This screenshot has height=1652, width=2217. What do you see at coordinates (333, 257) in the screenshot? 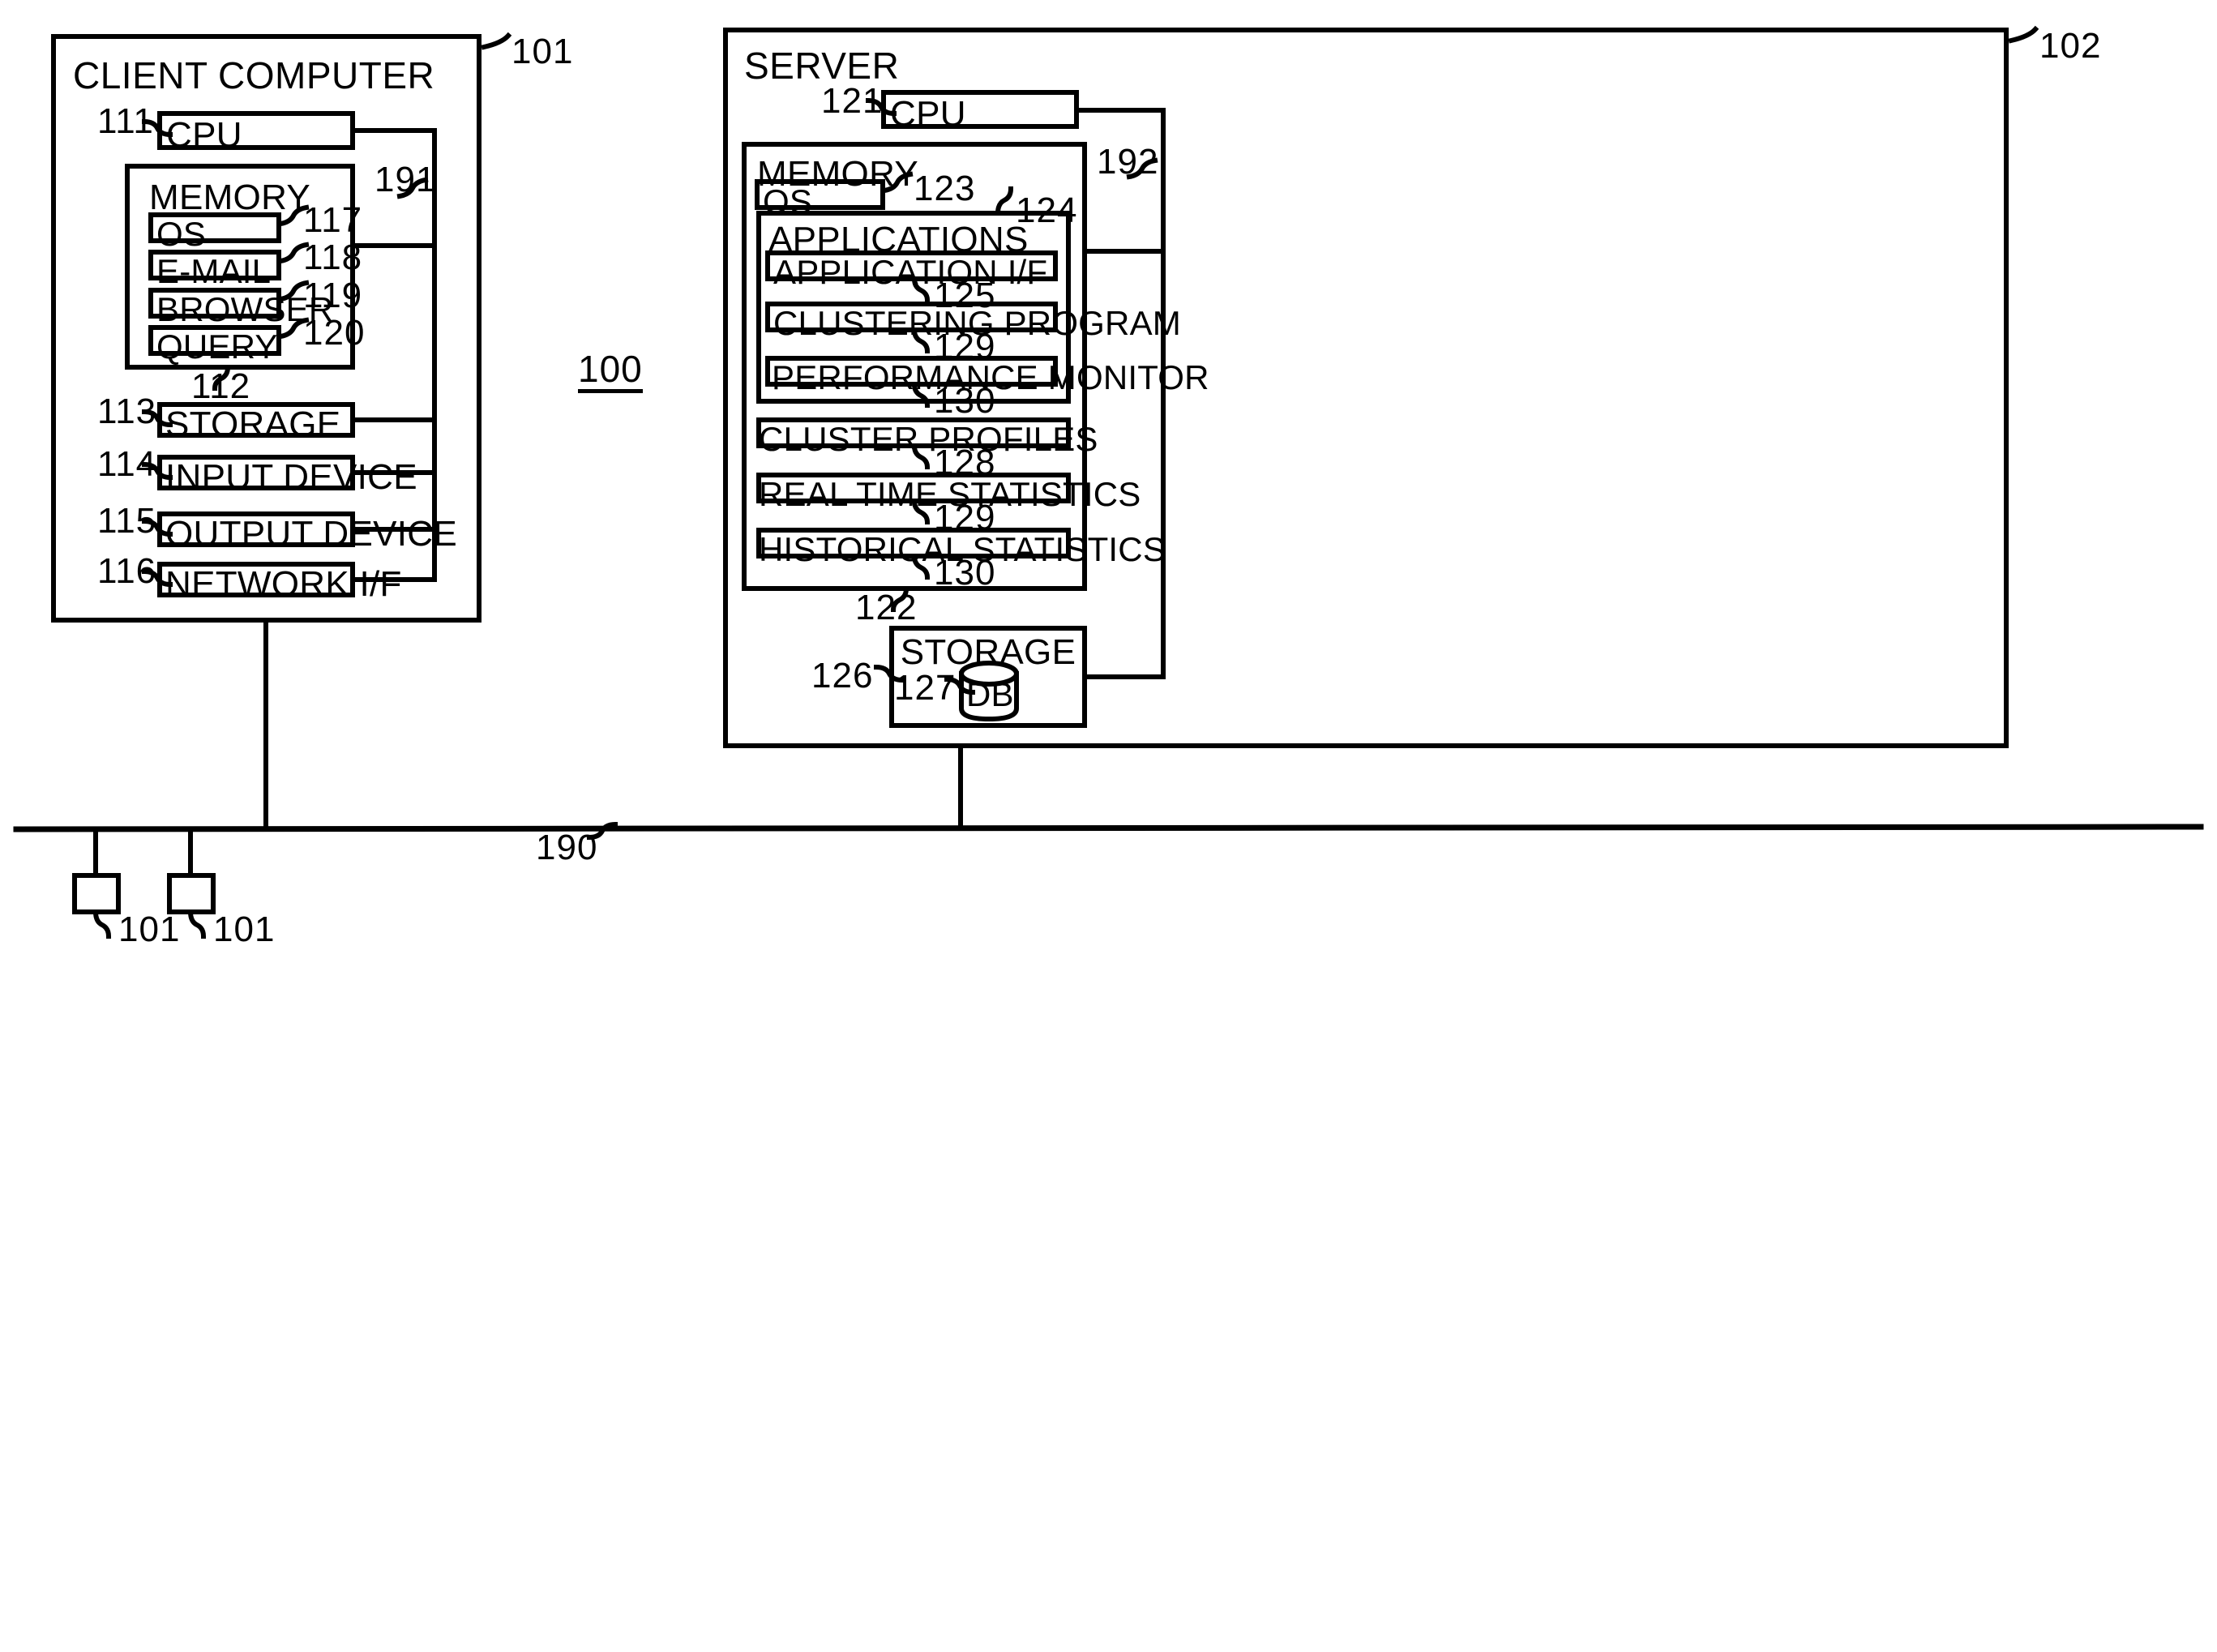
I see `ref-client-email: 118` at bounding box center [333, 257].